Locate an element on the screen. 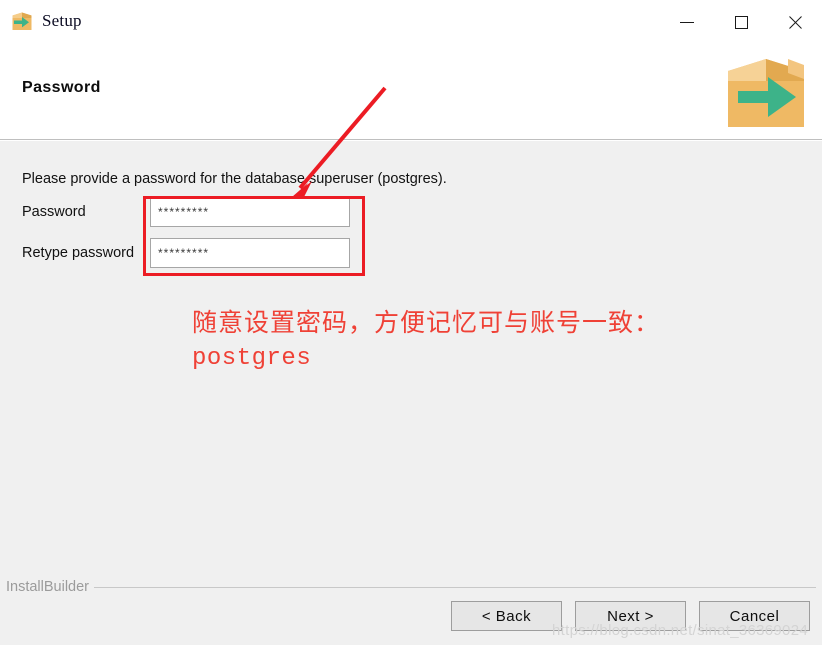 This screenshot has height=645, width=822. maximize-icon is located at coordinates (741, 22).